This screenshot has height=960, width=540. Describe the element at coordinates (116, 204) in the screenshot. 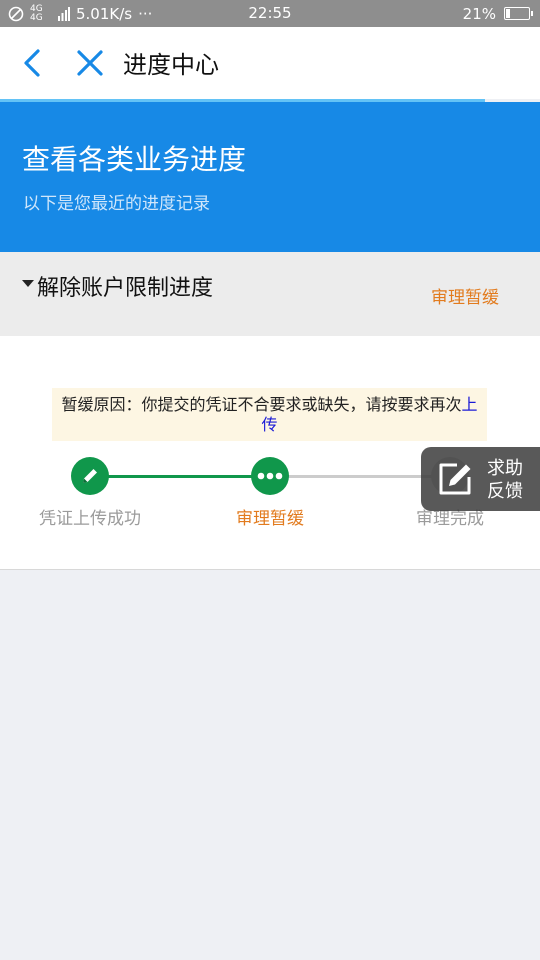

I see `banner-subtitle: 以下是您最近的进度记录` at that location.